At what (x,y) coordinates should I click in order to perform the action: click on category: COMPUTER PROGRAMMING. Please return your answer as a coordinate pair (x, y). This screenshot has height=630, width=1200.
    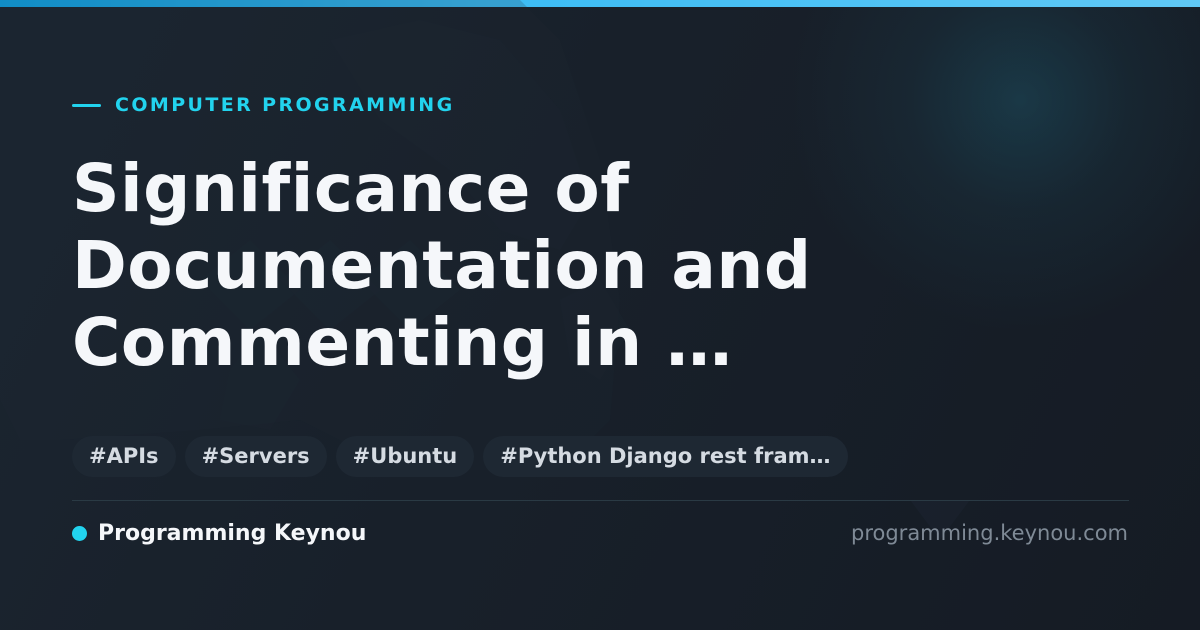
    Looking at the image, I should click on (263, 105).